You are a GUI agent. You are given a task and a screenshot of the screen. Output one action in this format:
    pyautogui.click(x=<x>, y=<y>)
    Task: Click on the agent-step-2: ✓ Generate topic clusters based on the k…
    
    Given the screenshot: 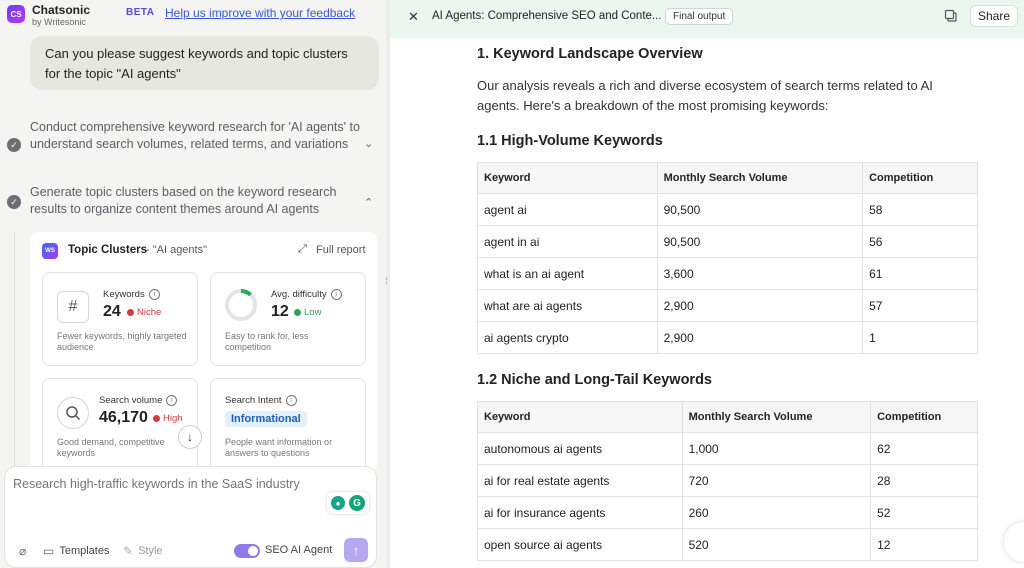 What is the action you would take?
    pyautogui.click(x=193, y=202)
    